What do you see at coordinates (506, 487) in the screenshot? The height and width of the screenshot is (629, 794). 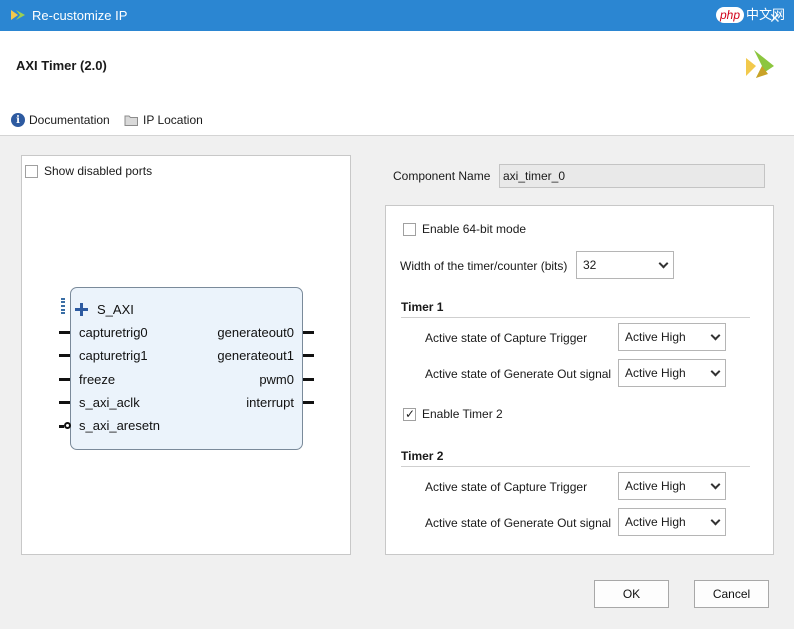 I see `timer2-capture-trigger-label: Active state of Capture Trigger` at bounding box center [506, 487].